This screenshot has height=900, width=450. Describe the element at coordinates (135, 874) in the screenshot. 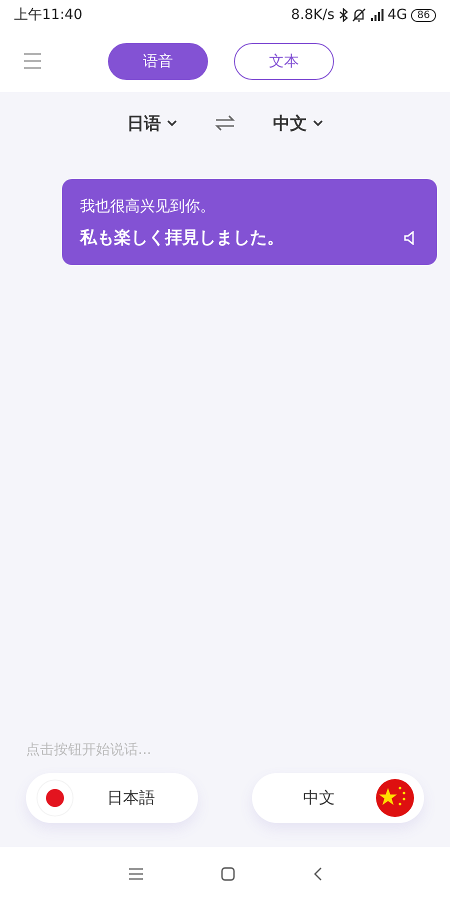

I see `menu-icon` at that location.